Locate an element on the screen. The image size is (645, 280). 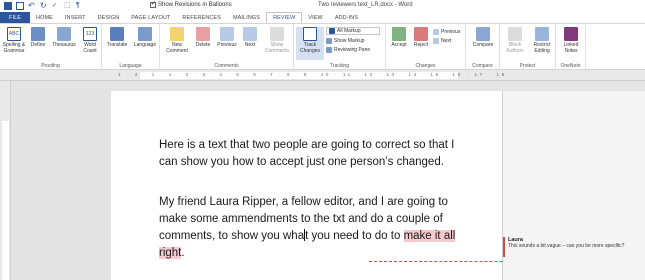
tab-file: FILE is located at coordinates (15, 17).